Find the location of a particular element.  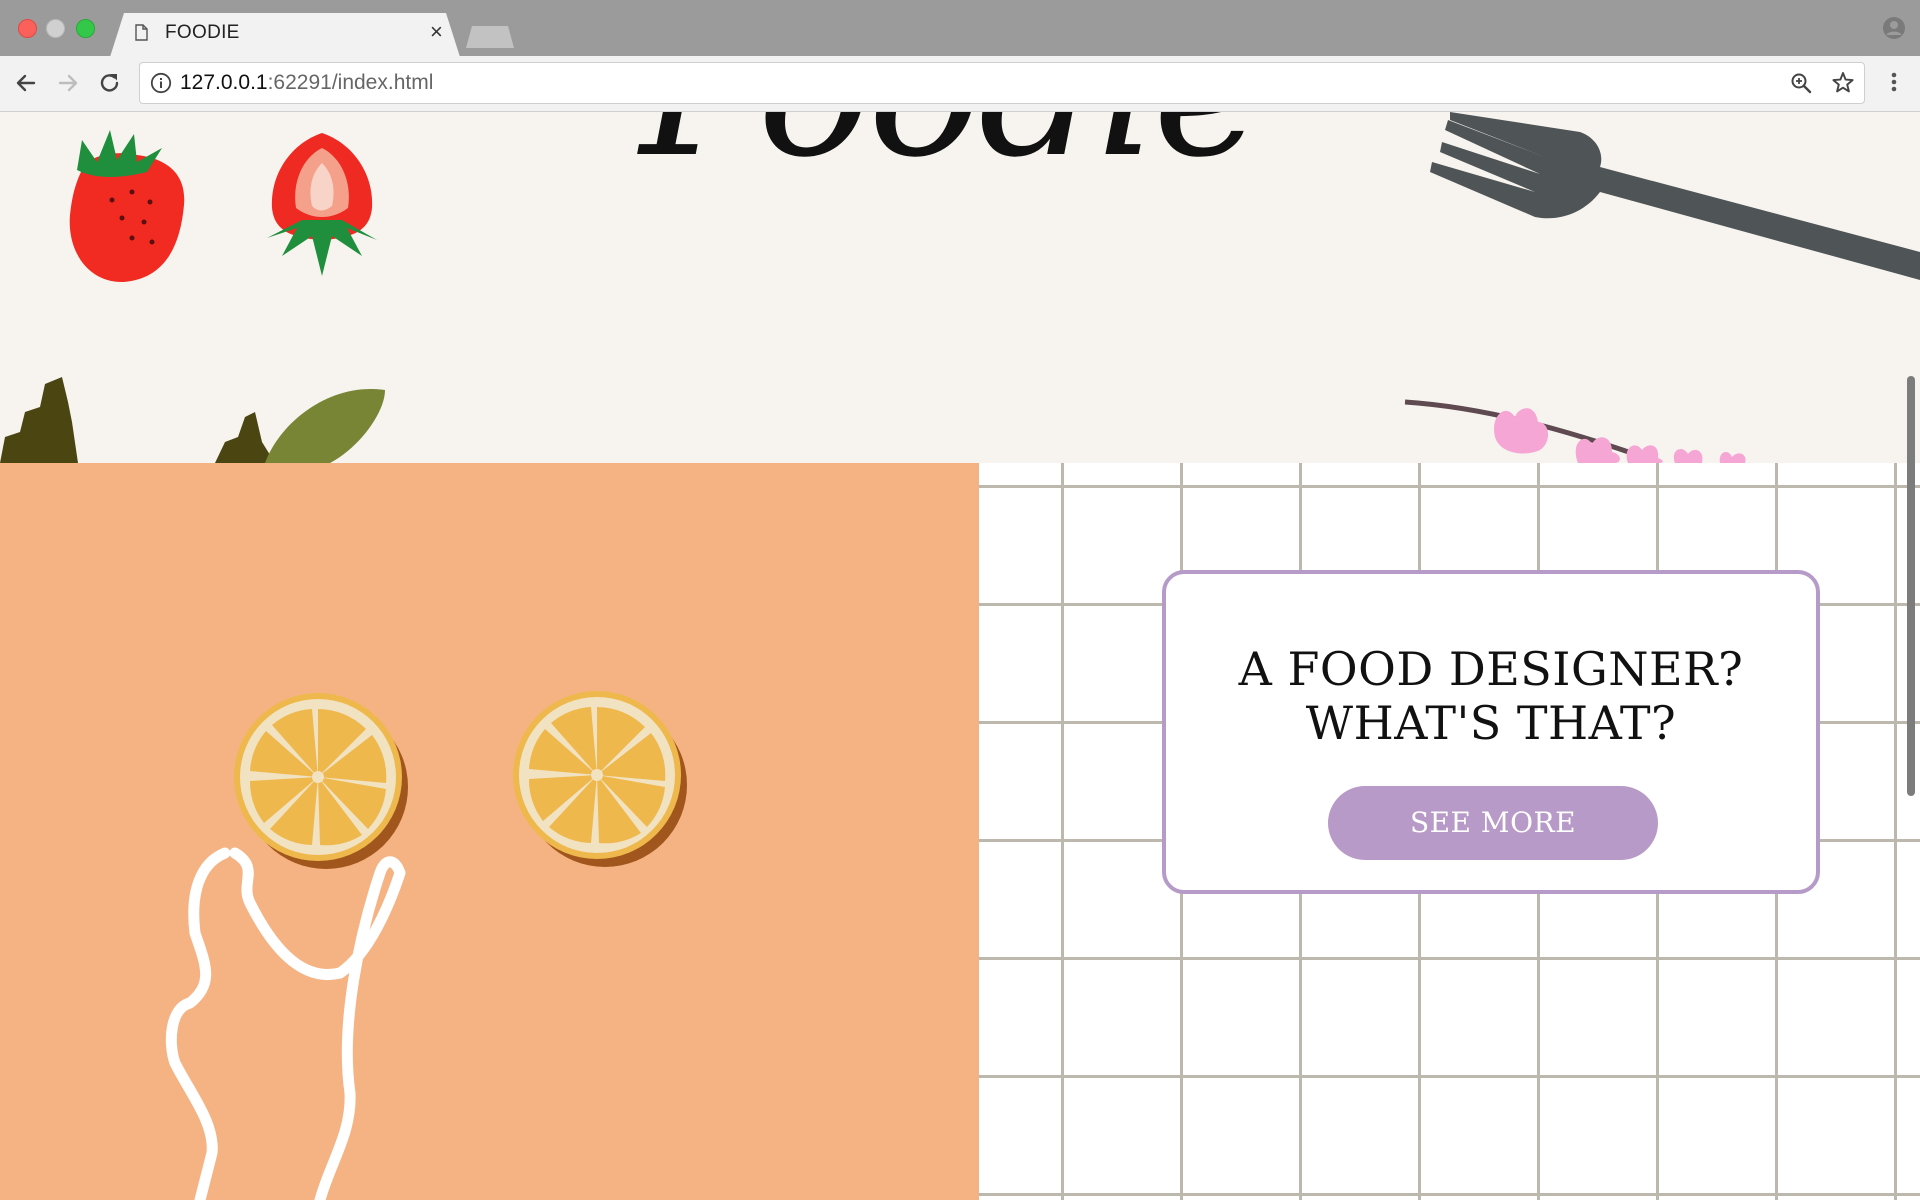

pink-flowers-illustration is located at coordinates (1575, 431).